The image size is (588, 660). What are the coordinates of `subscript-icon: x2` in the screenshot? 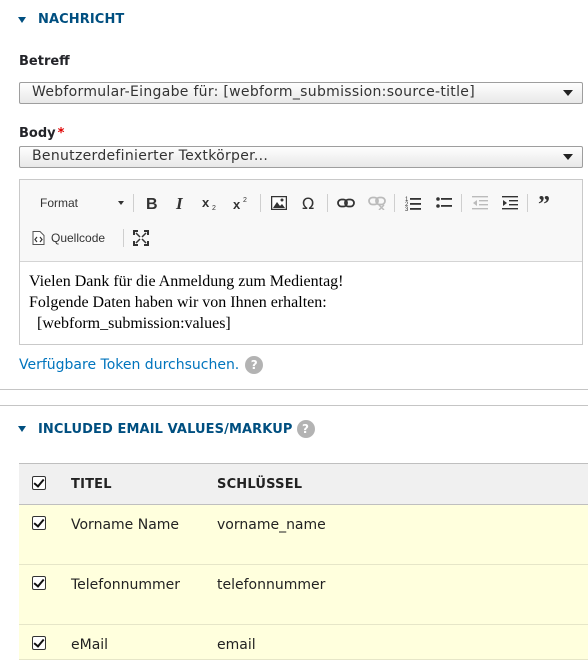 It's located at (209, 203).